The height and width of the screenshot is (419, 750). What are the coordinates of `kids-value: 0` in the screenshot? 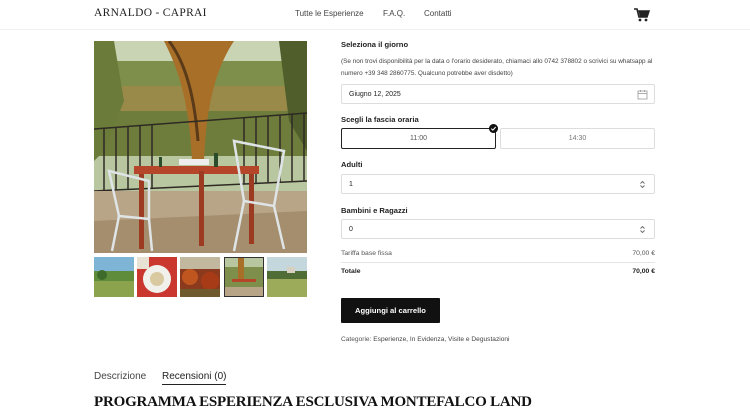 It's located at (351, 229).